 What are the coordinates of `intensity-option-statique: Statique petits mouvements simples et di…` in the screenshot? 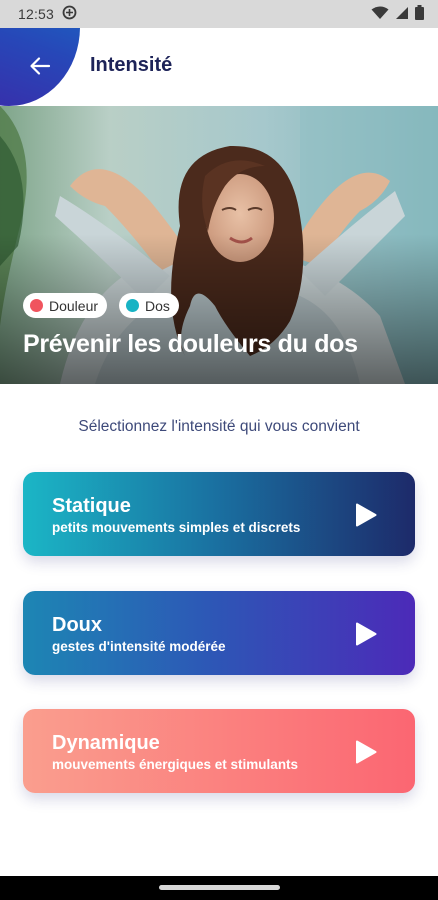 It's located at (219, 514).